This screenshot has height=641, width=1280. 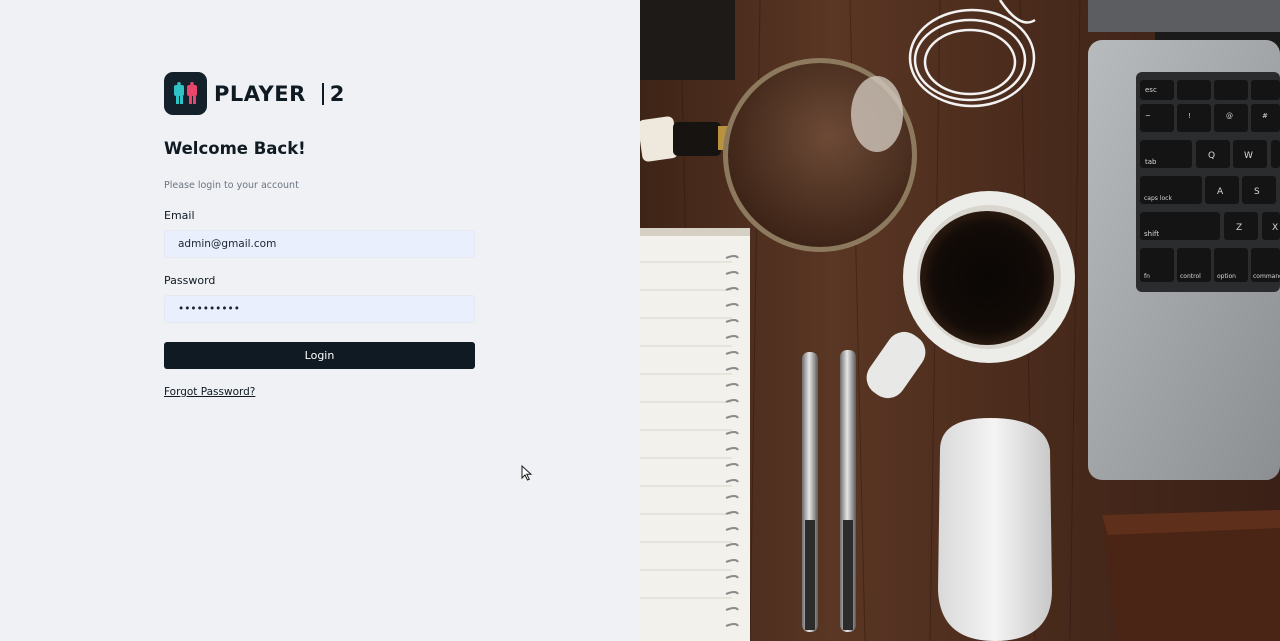 What do you see at coordinates (1229, 116) in the screenshot?
I see `key-at: @` at bounding box center [1229, 116].